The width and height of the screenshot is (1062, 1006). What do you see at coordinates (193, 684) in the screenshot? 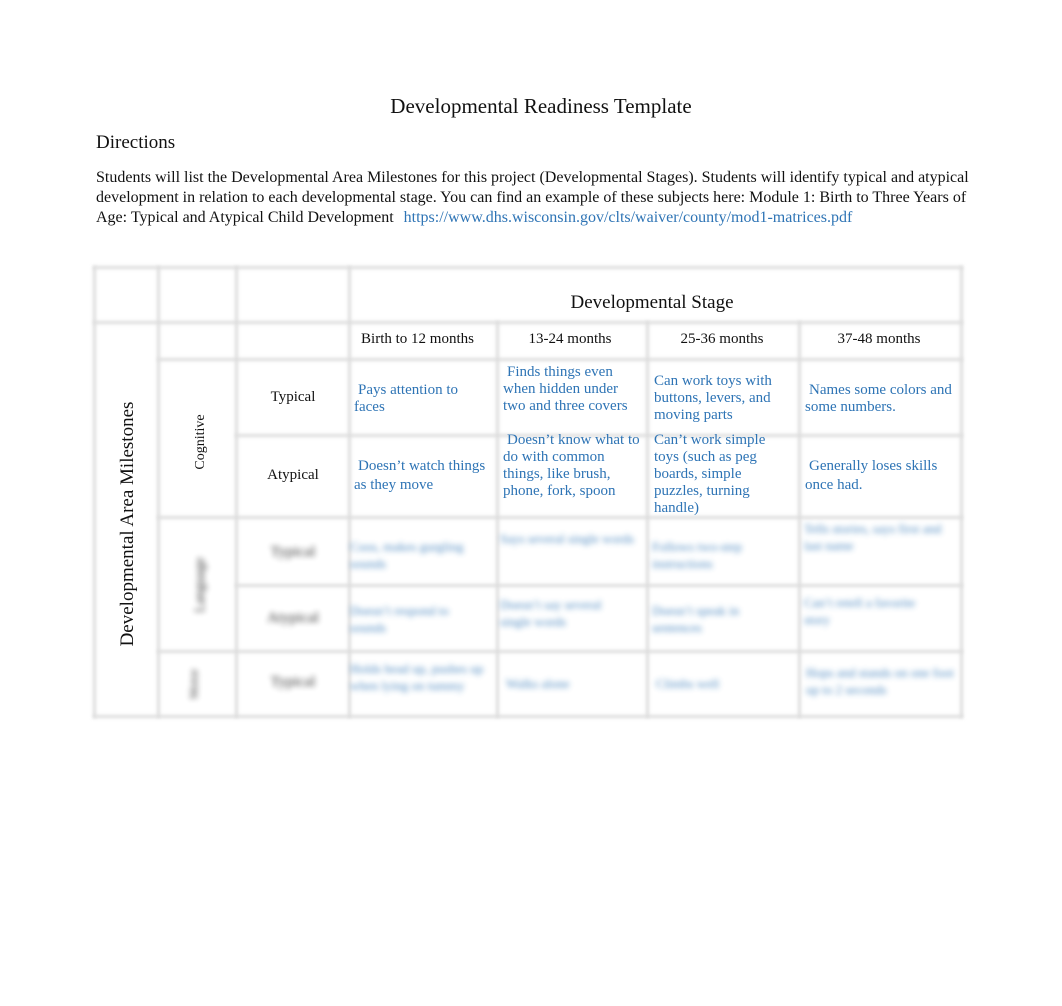
I see `area-label-motor: Motor` at bounding box center [193, 684].